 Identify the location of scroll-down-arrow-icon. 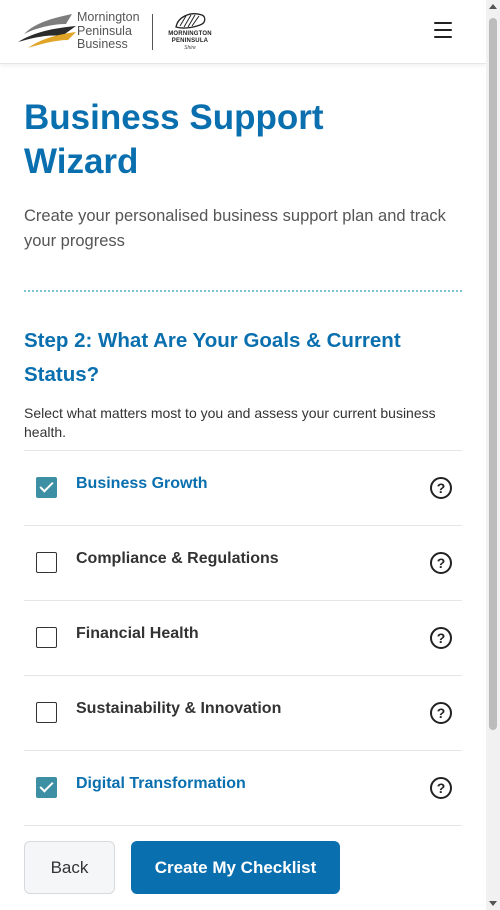
(493, 903).